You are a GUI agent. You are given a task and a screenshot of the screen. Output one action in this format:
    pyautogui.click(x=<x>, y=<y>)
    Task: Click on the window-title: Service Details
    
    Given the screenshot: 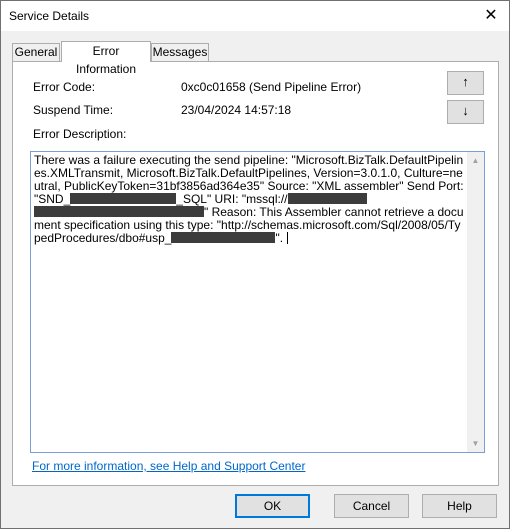 What is the action you would take?
    pyautogui.click(x=49, y=16)
    